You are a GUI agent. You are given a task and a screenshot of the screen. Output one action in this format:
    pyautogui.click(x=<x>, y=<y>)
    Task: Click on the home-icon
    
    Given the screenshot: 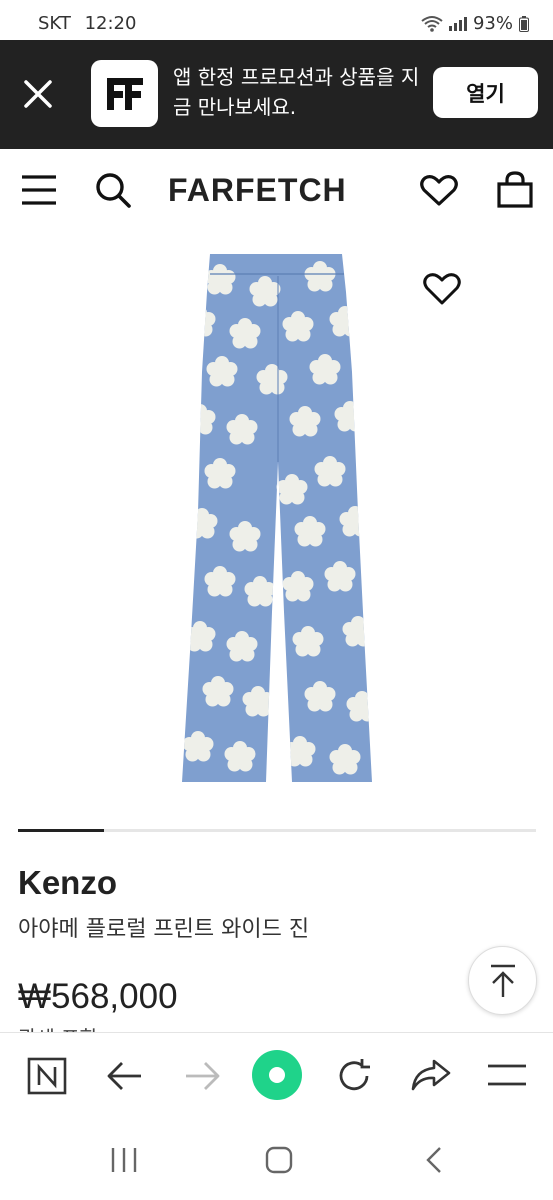 What is the action you would take?
    pyautogui.click(x=279, y=1160)
    